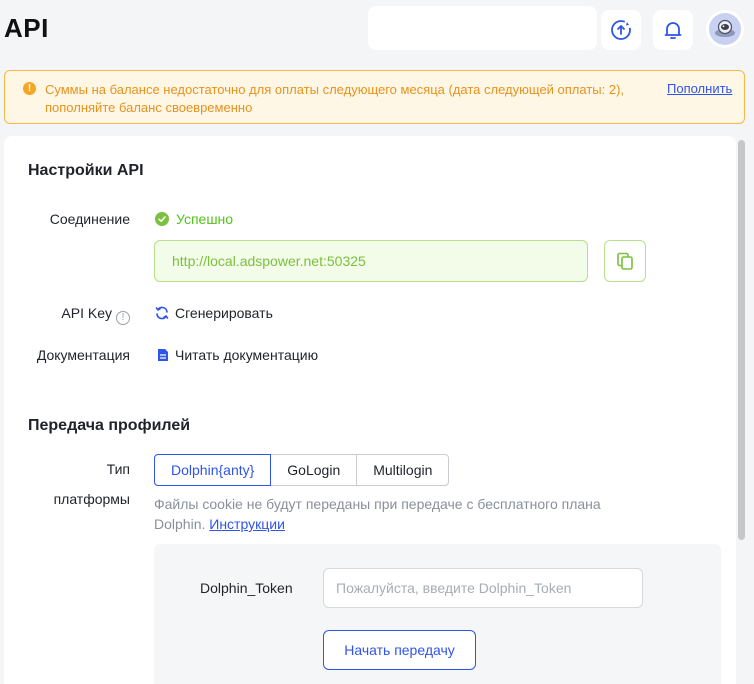 Image resolution: width=754 pixels, height=684 pixels. I want to click on upload-sync-icon, so click(621, 30).